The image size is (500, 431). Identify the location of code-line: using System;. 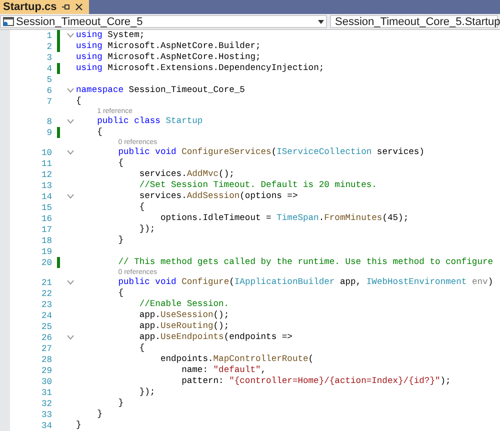
(110, 35).